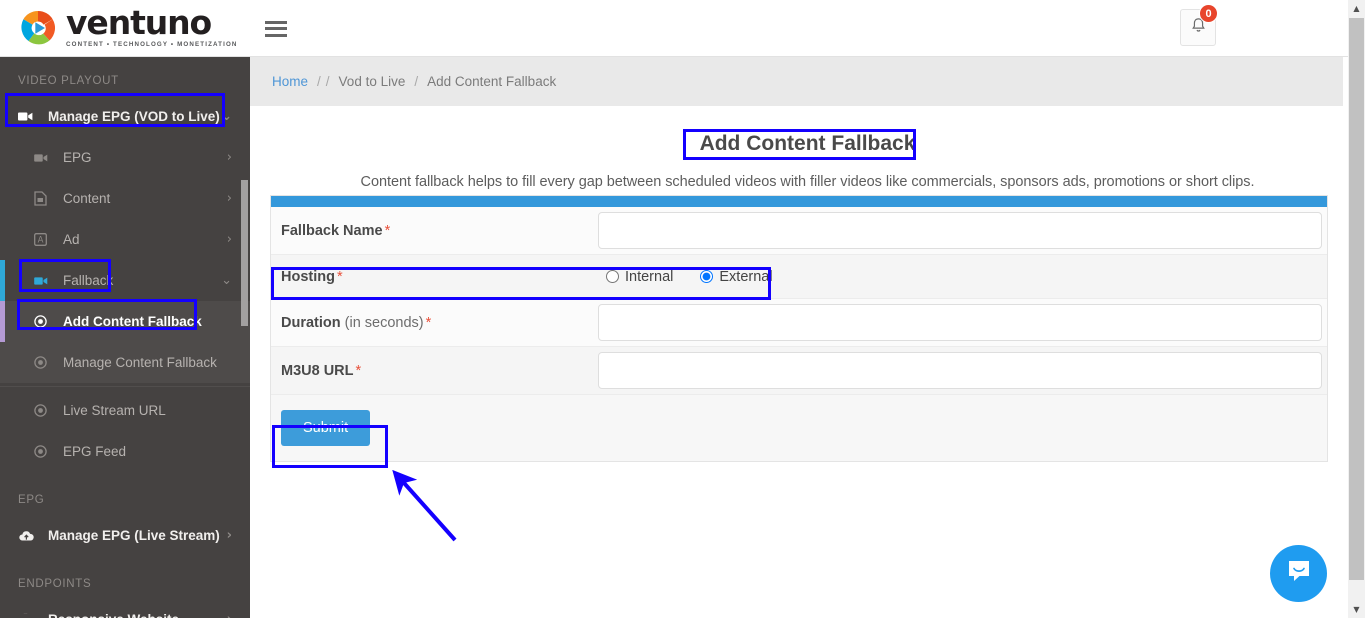 This screenshot has height=618, width=1365. I want to click on page-scrollbar-thumb, so click(1356, 299).